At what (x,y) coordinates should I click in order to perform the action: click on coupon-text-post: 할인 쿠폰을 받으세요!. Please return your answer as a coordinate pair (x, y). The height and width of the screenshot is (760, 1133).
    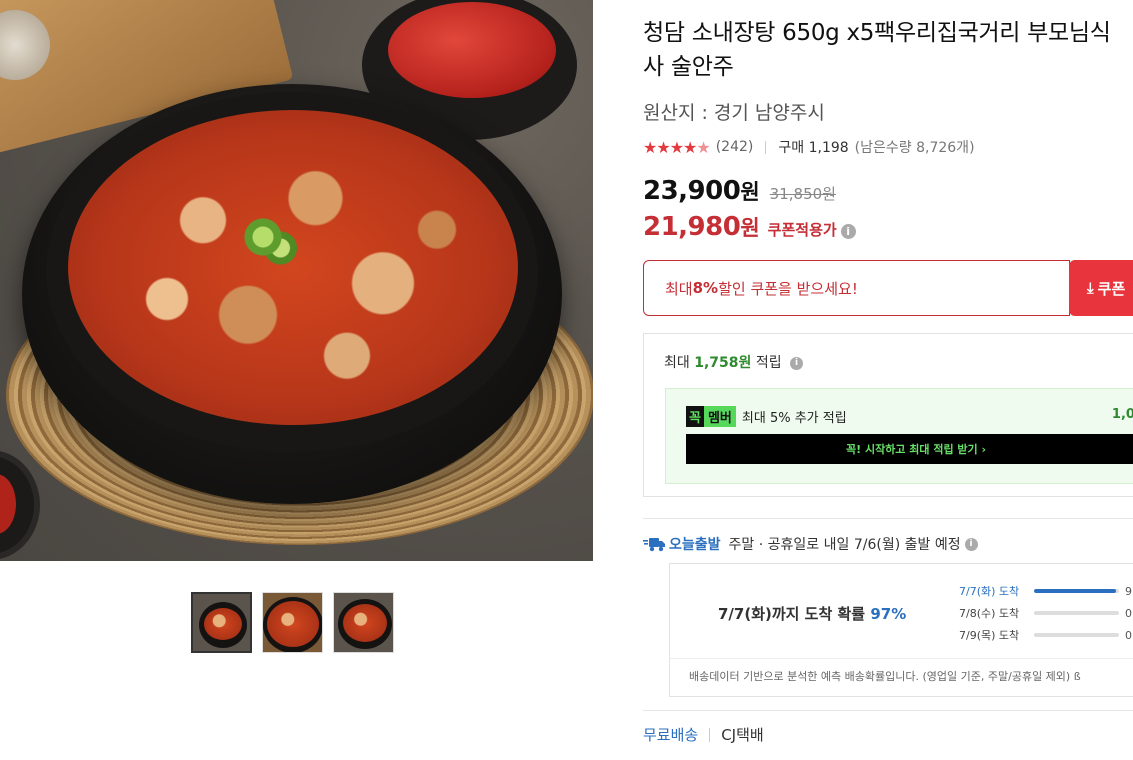
    Looking at the image, I should click on (788, 288).